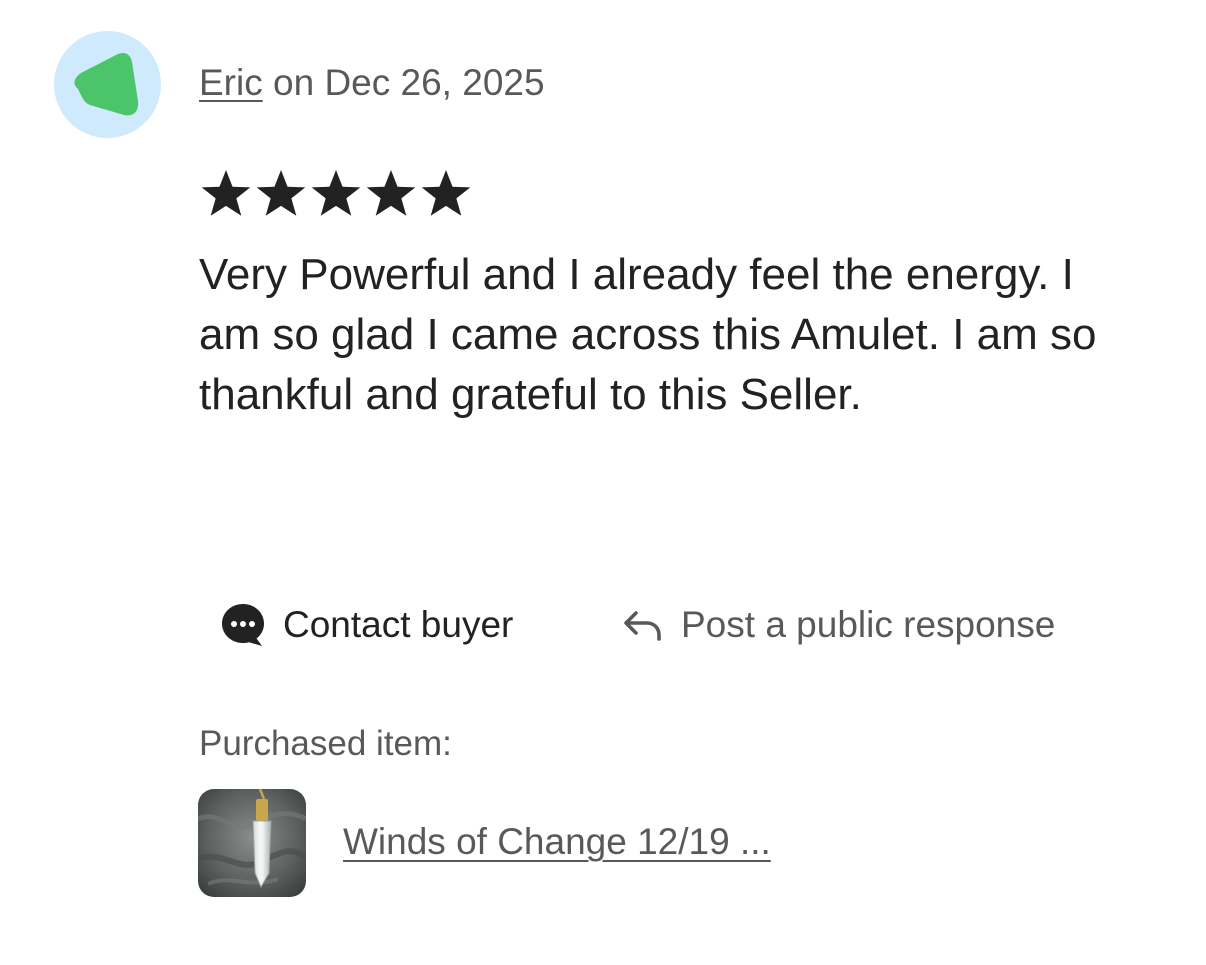 This screenshot has height=965, width=1206. I want to click on review-date: on Dec 26, 2025, so click(403, 82).